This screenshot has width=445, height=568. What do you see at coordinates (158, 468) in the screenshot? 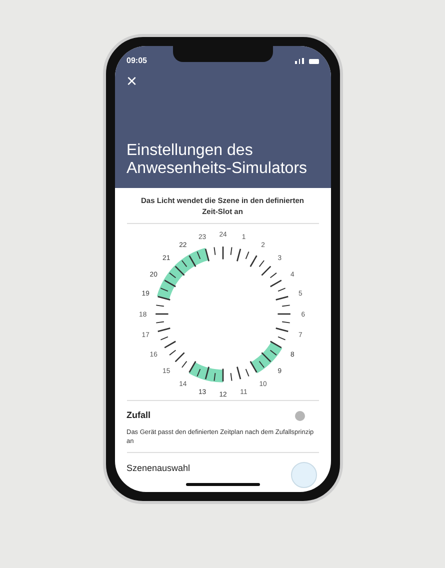
I see `scene-label: Szenenauswahl` at bounding box center [158, 468].